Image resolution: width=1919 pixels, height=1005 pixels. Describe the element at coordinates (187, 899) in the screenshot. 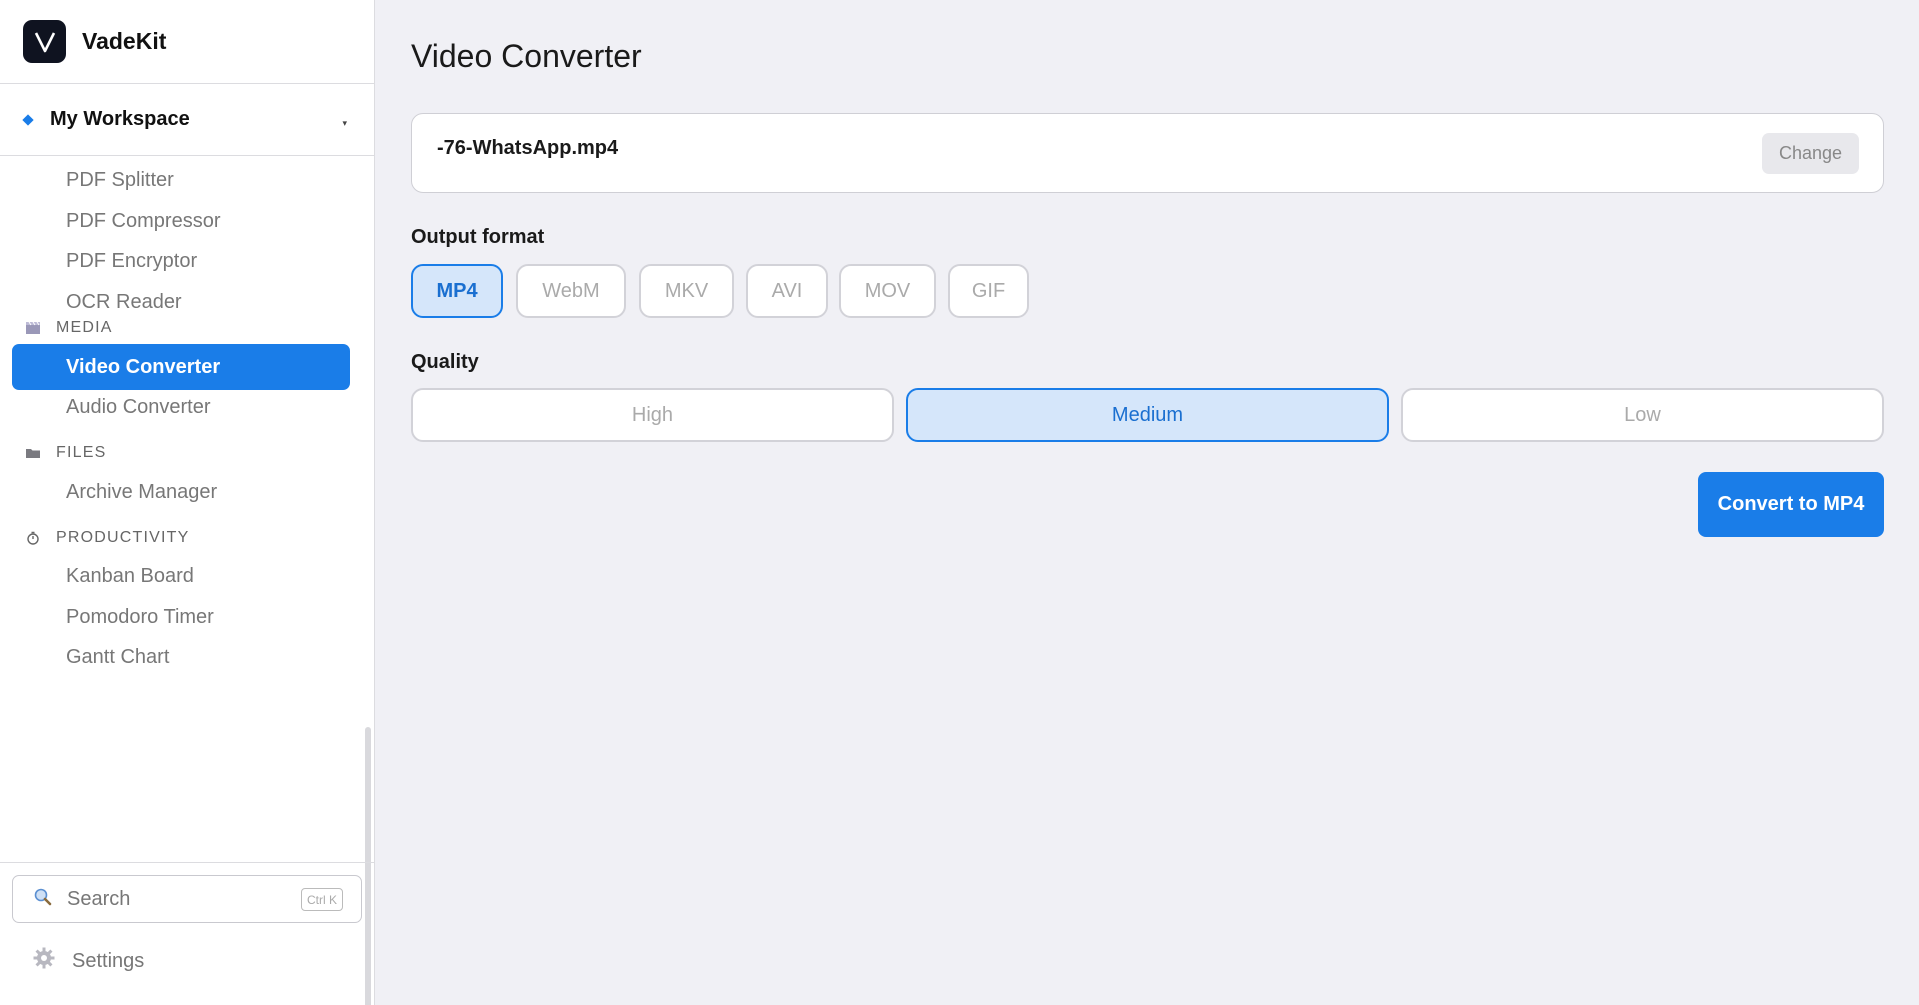

I see `search-input: Search Ctrl K` at that location.